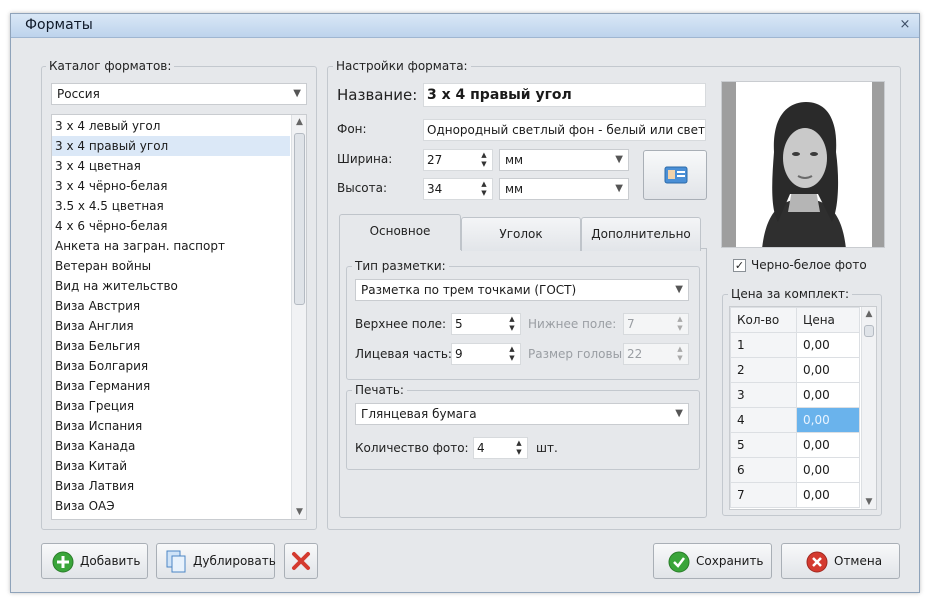 This screenshot has height=612, width=941. What do you see at coordinates (763, 370) in the screenshot?
I see `price-qty-cell: 2` at bounding box center [763, 370].